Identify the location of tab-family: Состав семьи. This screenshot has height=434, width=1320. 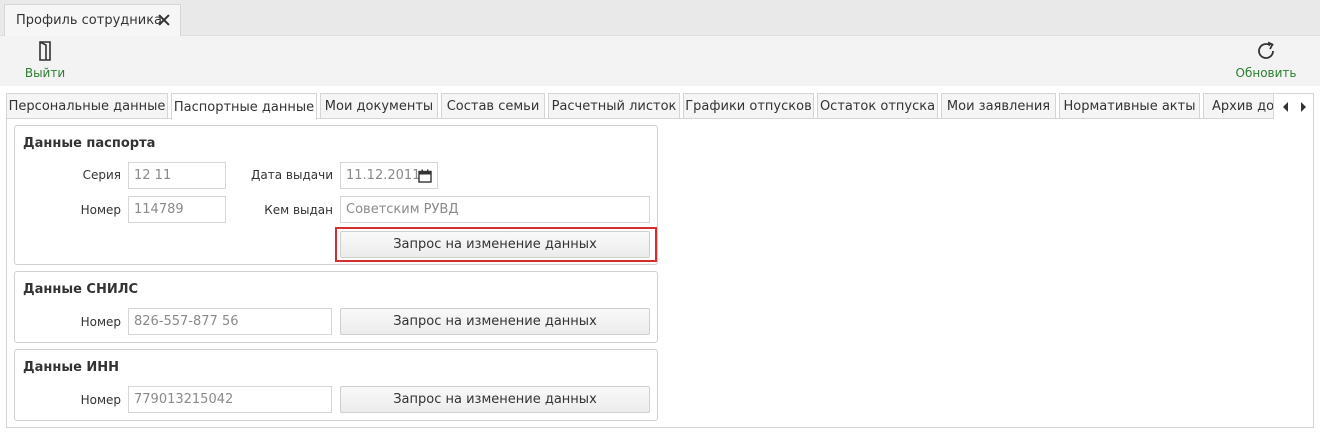
(493, 106).